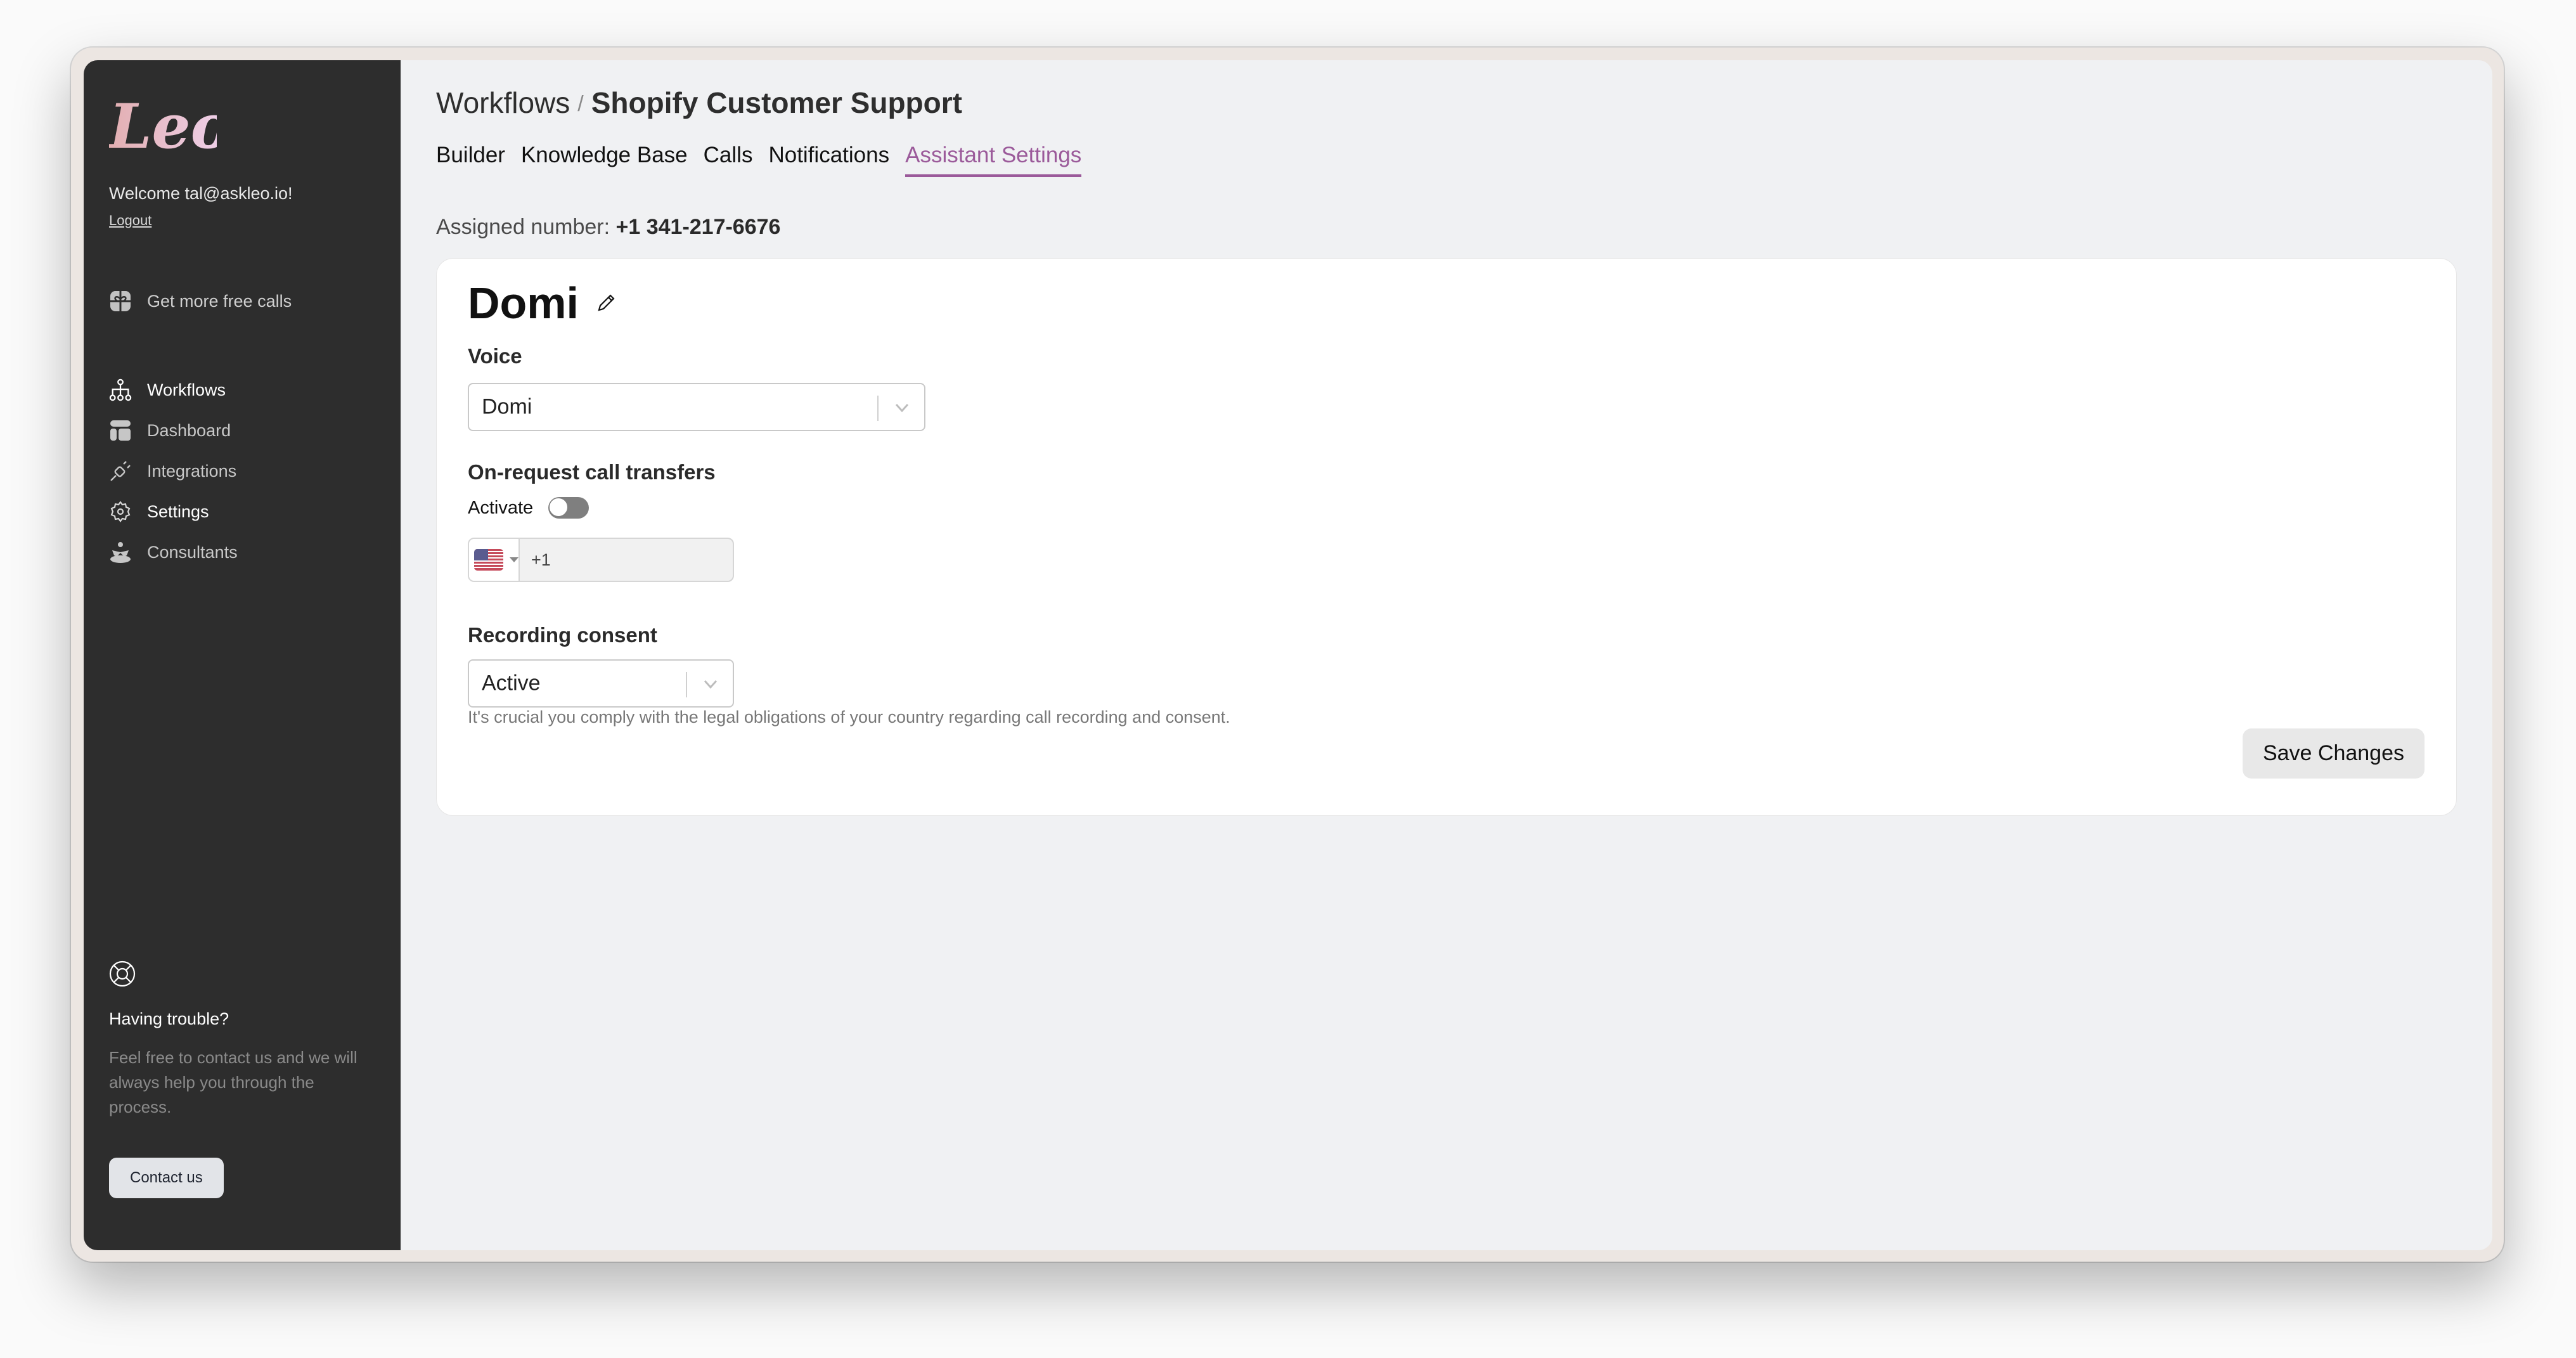 The width and height of the screenshot is (2576, 1358). I want to click on gift-icon, so click(120, 301).